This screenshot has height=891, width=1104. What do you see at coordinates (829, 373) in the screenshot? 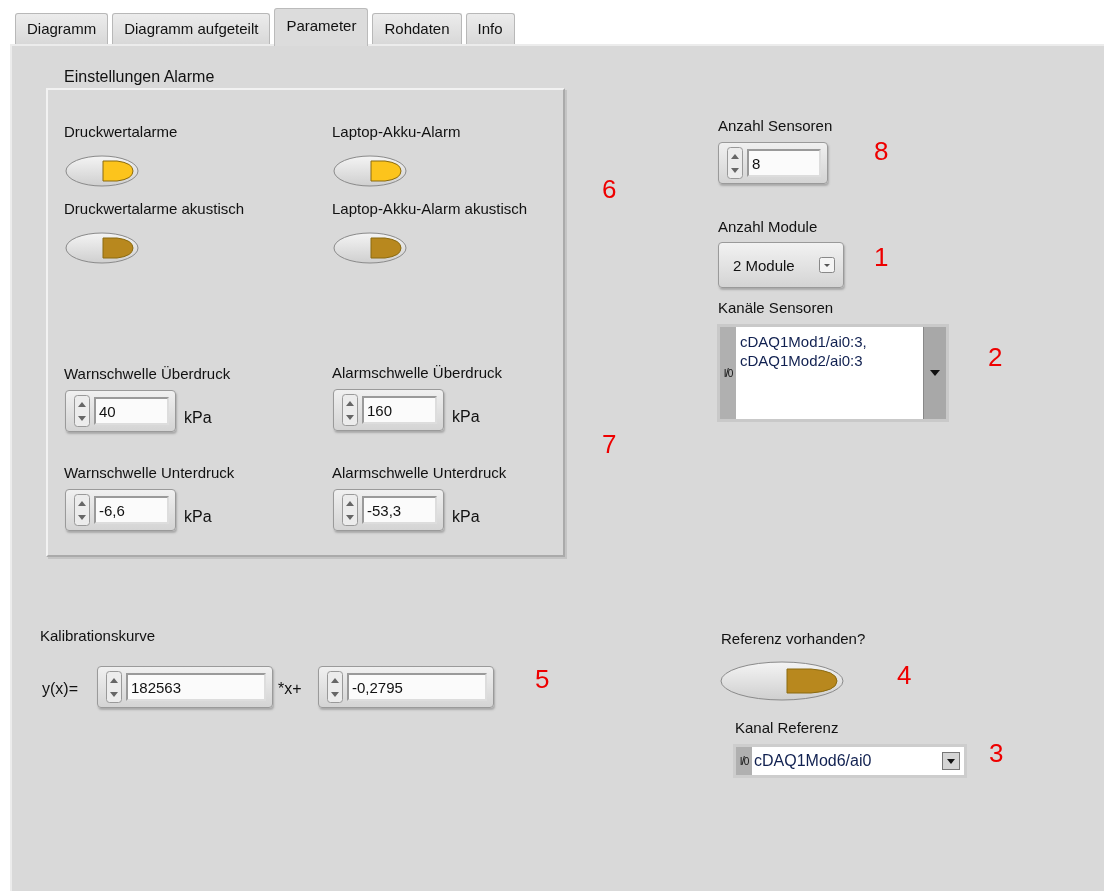
I see `channel-list-field: cDAQ1Mod1/ai0:3, cDAQ1Mod2/ai0:3` at bounding box center [829, 373].